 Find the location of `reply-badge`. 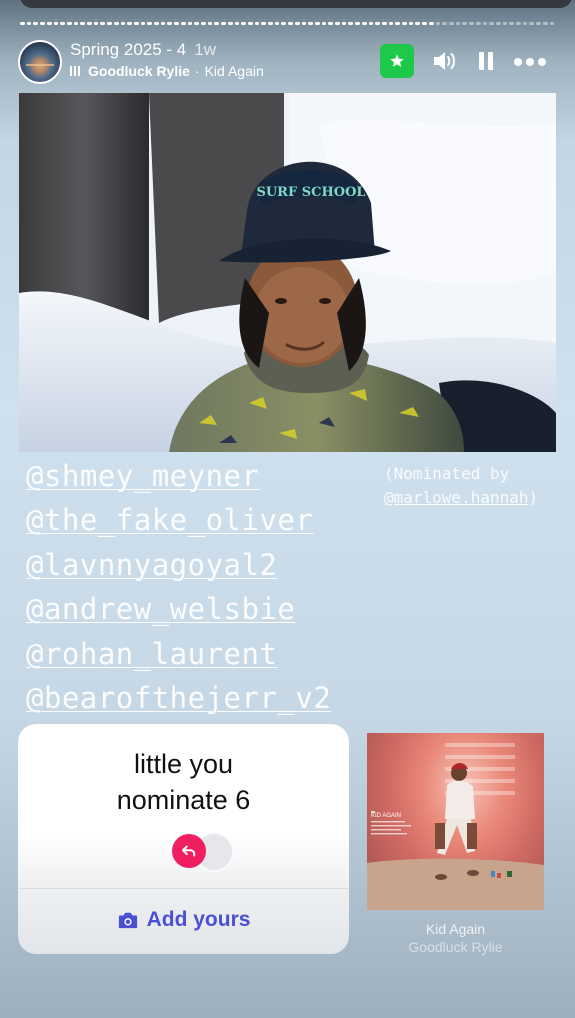

reply-badge is located at coordinates (189, 851).